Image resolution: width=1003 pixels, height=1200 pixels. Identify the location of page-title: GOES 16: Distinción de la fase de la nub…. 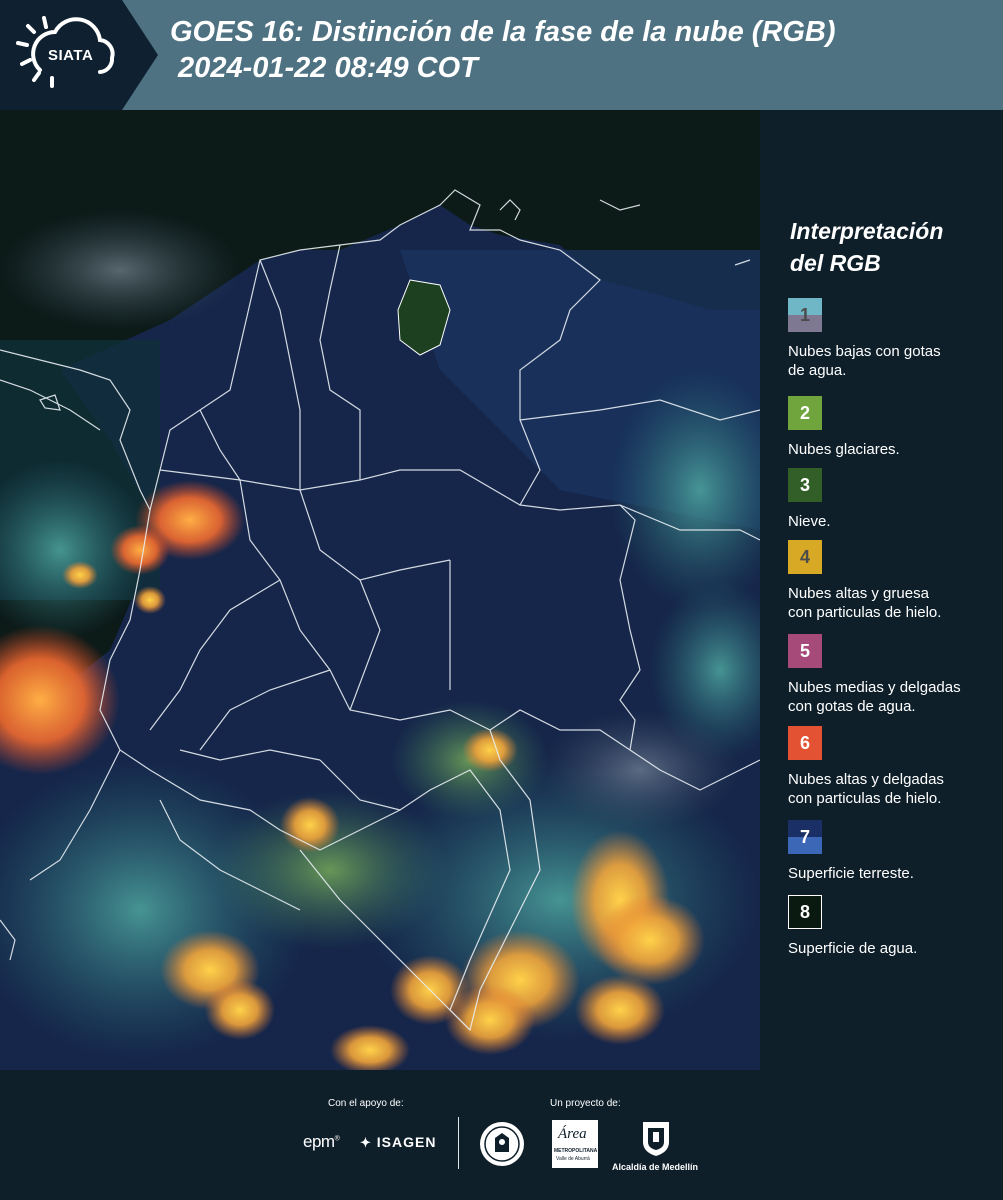
(503, 50).